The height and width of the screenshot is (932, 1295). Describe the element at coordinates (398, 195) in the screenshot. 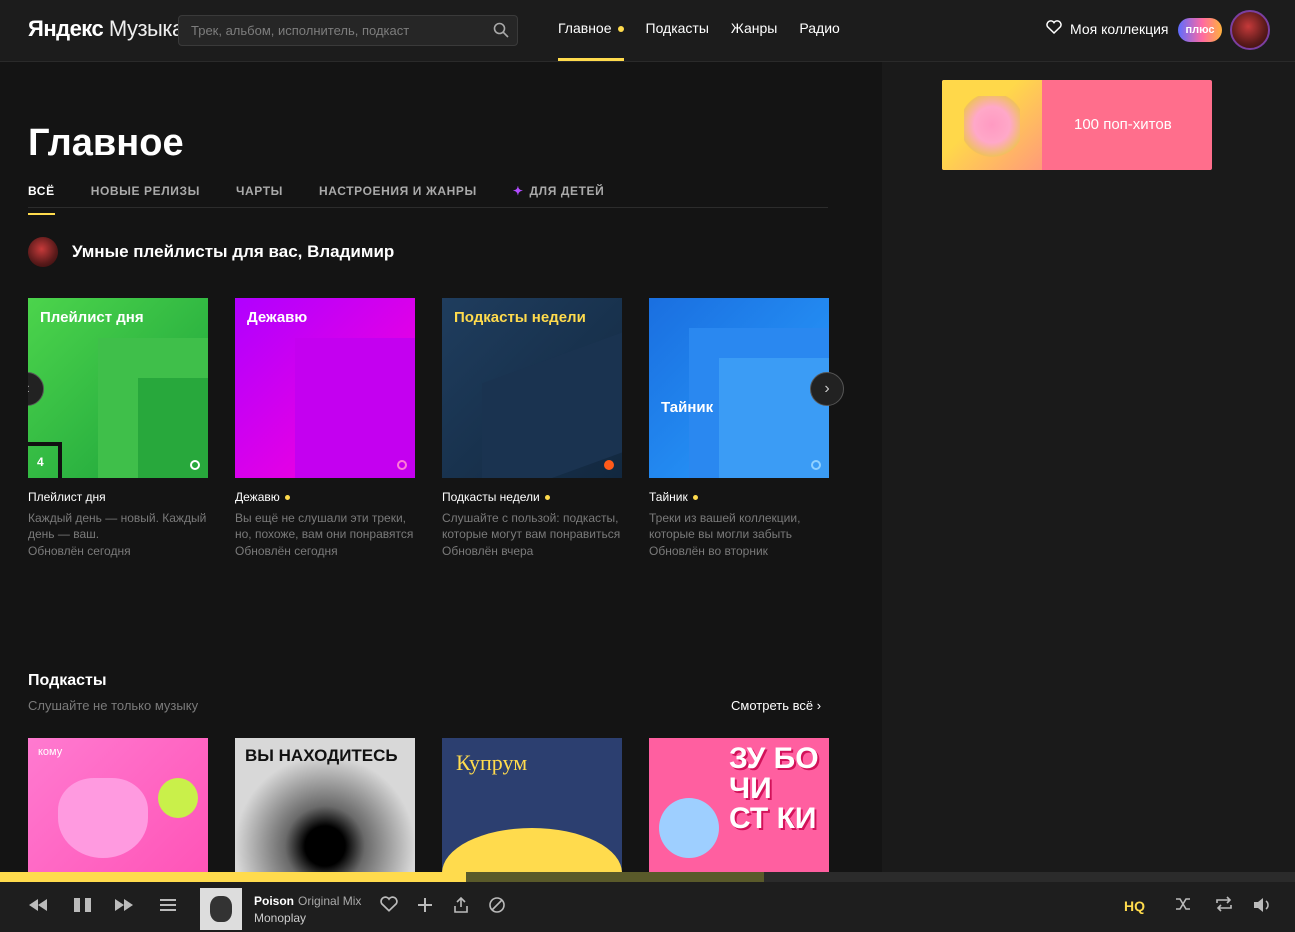

I see `tab-moods-genres: НАСТРОЕНИЯ И ЖАНРЫ` at that location.